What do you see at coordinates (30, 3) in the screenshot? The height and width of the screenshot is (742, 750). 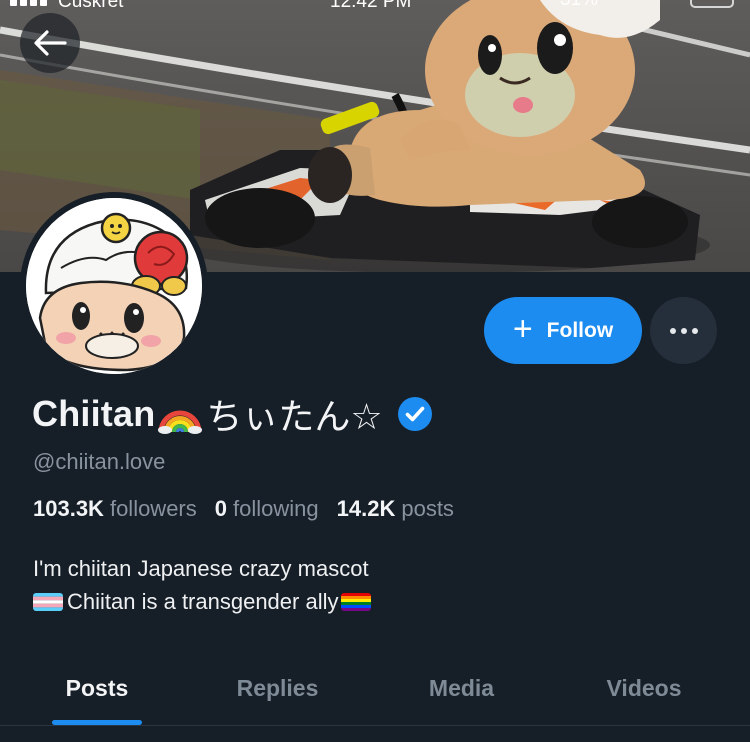 I see `signal-icon` at bounding box center [30, 3].